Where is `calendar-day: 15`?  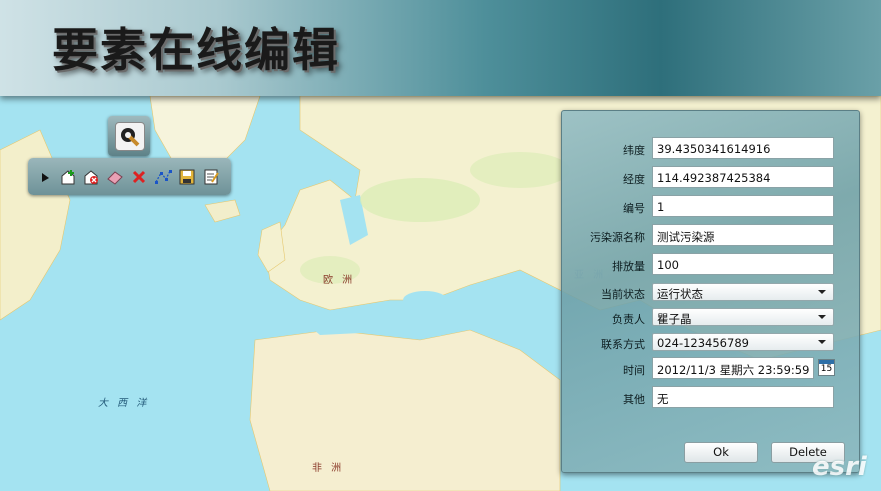
calendar-day: 15 is located at coordinates (826, 369).